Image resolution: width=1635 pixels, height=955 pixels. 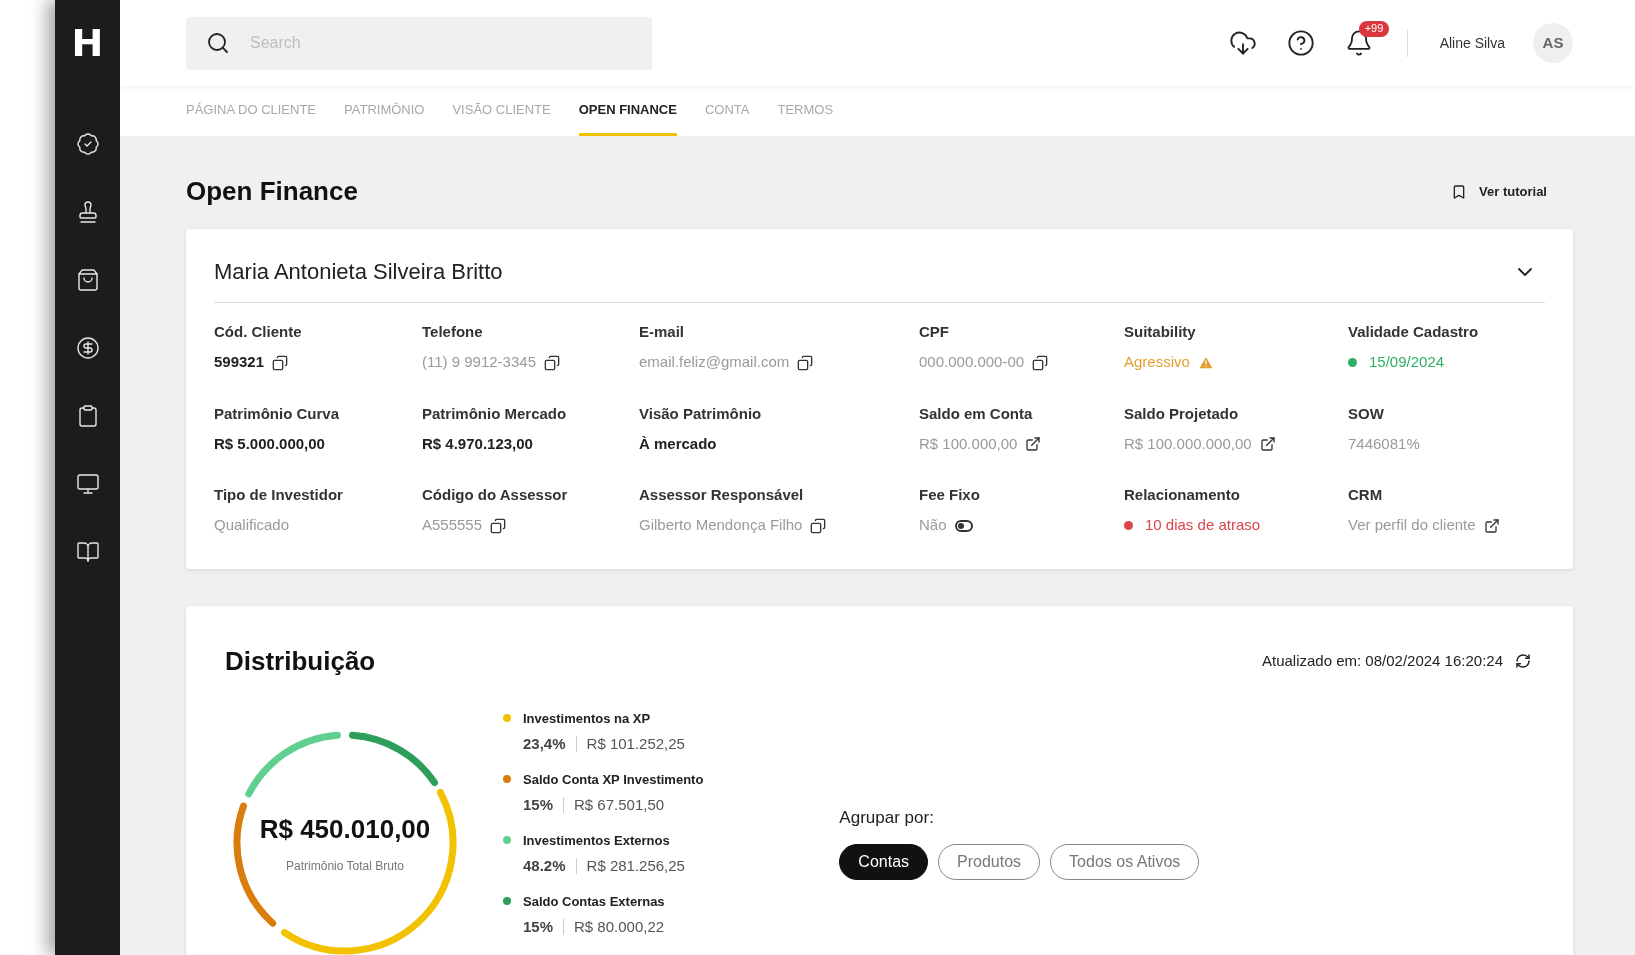 What do you see at coordinates (727, 111) in the screenshot?
I see `tab: CONTA` at bounding box center [727, 111].